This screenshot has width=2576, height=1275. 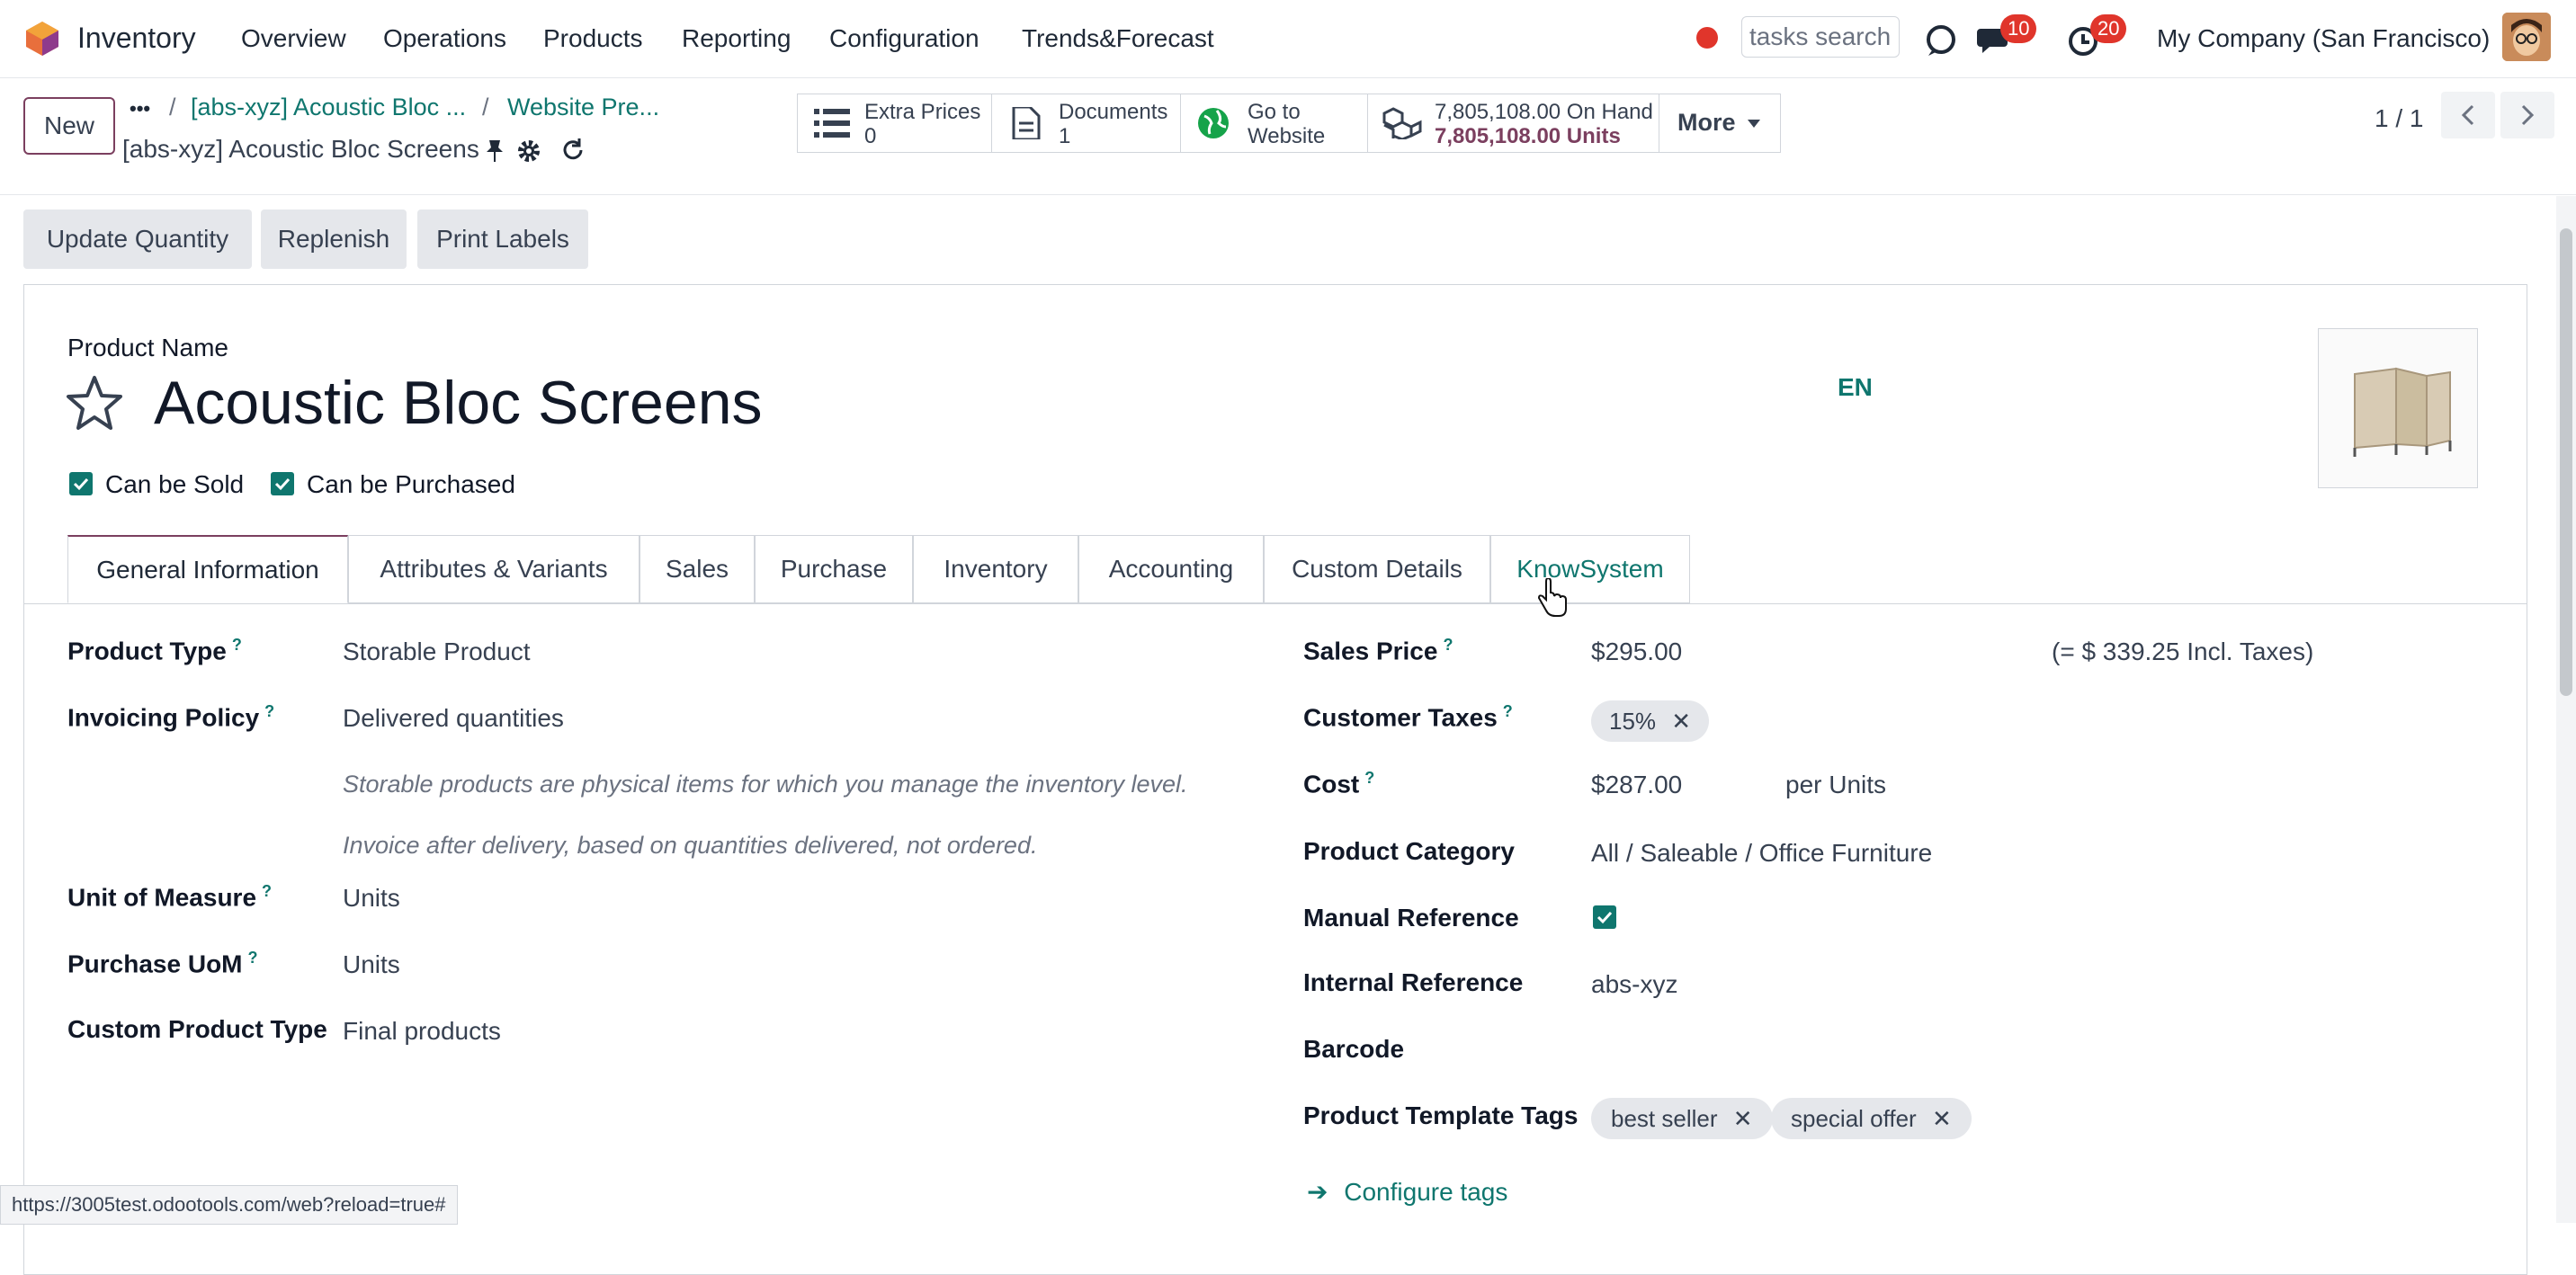 I want to click on voip-phone-icon, so click(x=1941, y=39).